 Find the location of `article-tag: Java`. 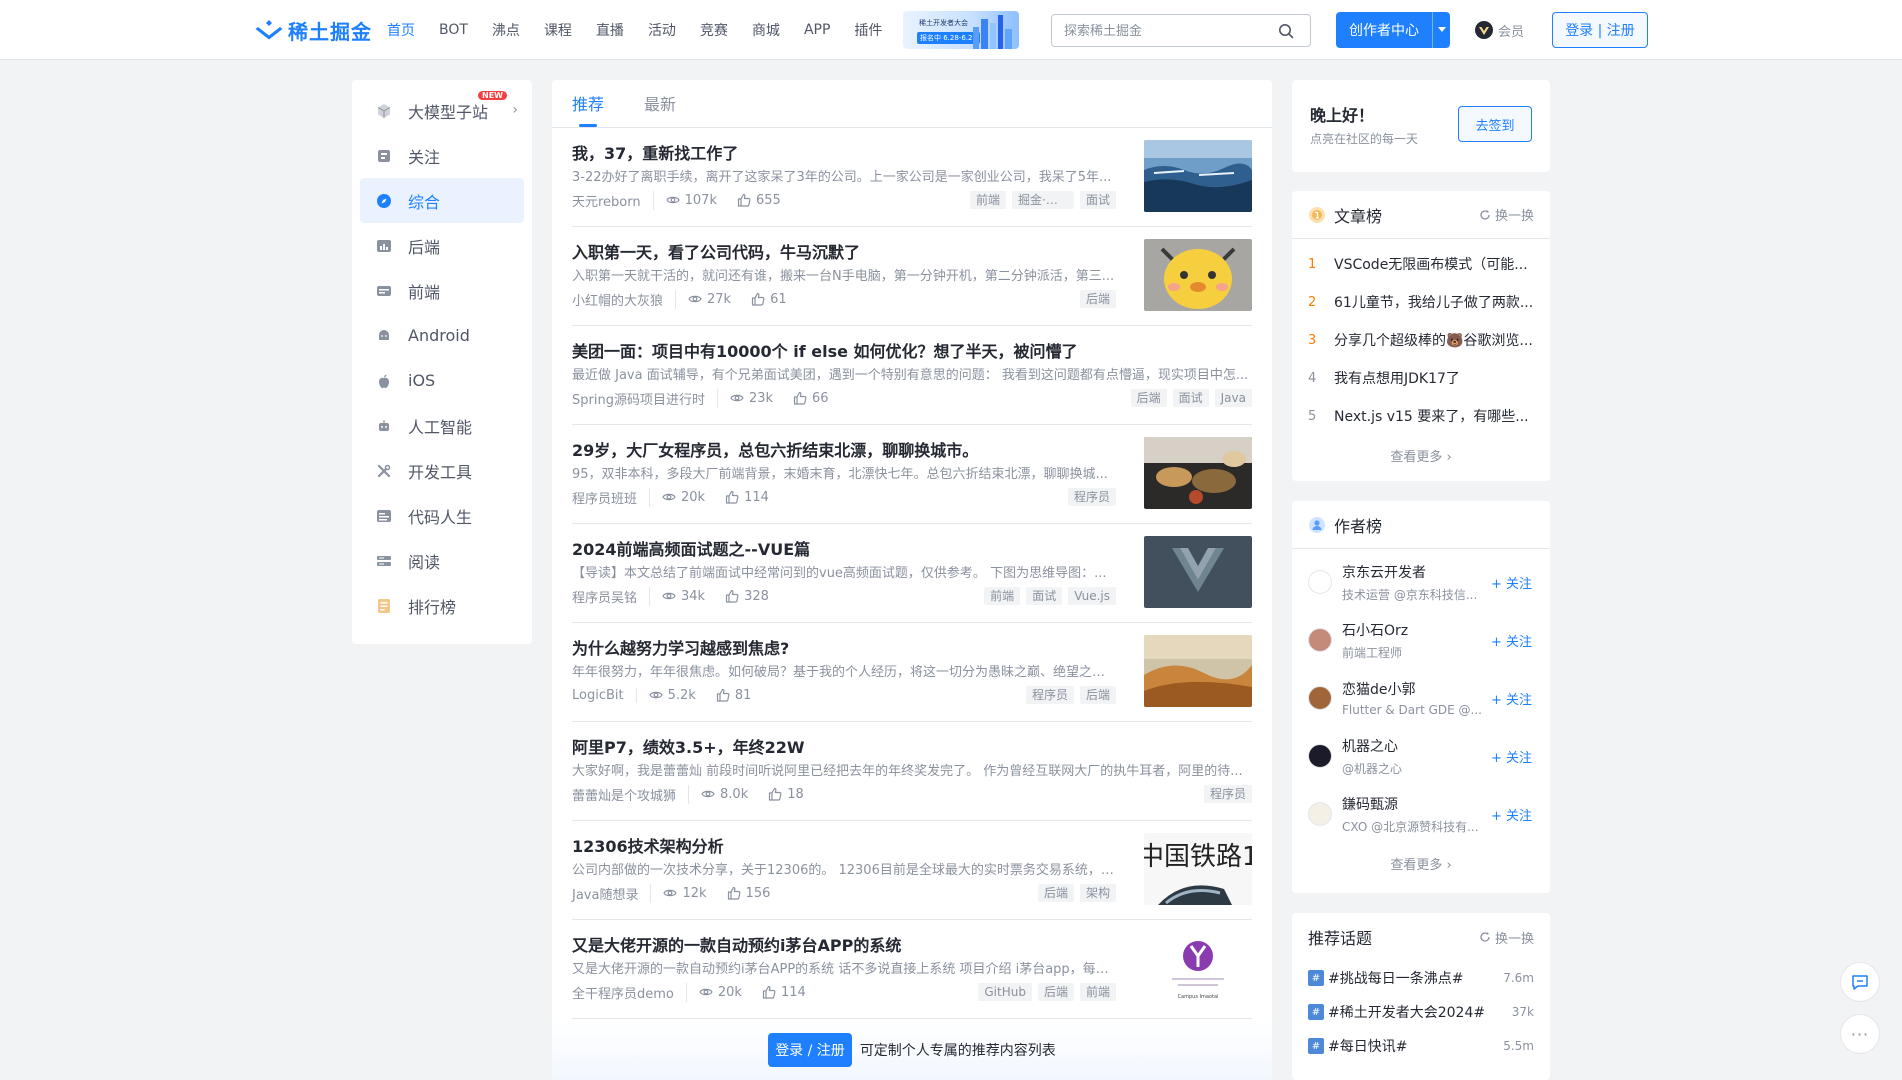

article-tag: Java is located at coordinates (1233, 398).